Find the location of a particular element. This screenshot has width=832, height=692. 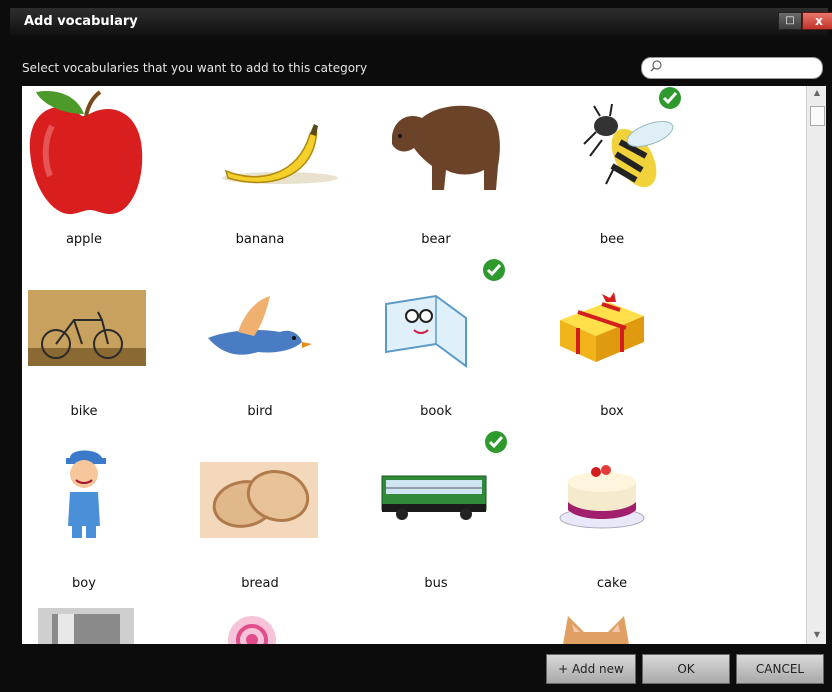

title-bar: Add vocabulary □ x is located at coordinates (421, 22).